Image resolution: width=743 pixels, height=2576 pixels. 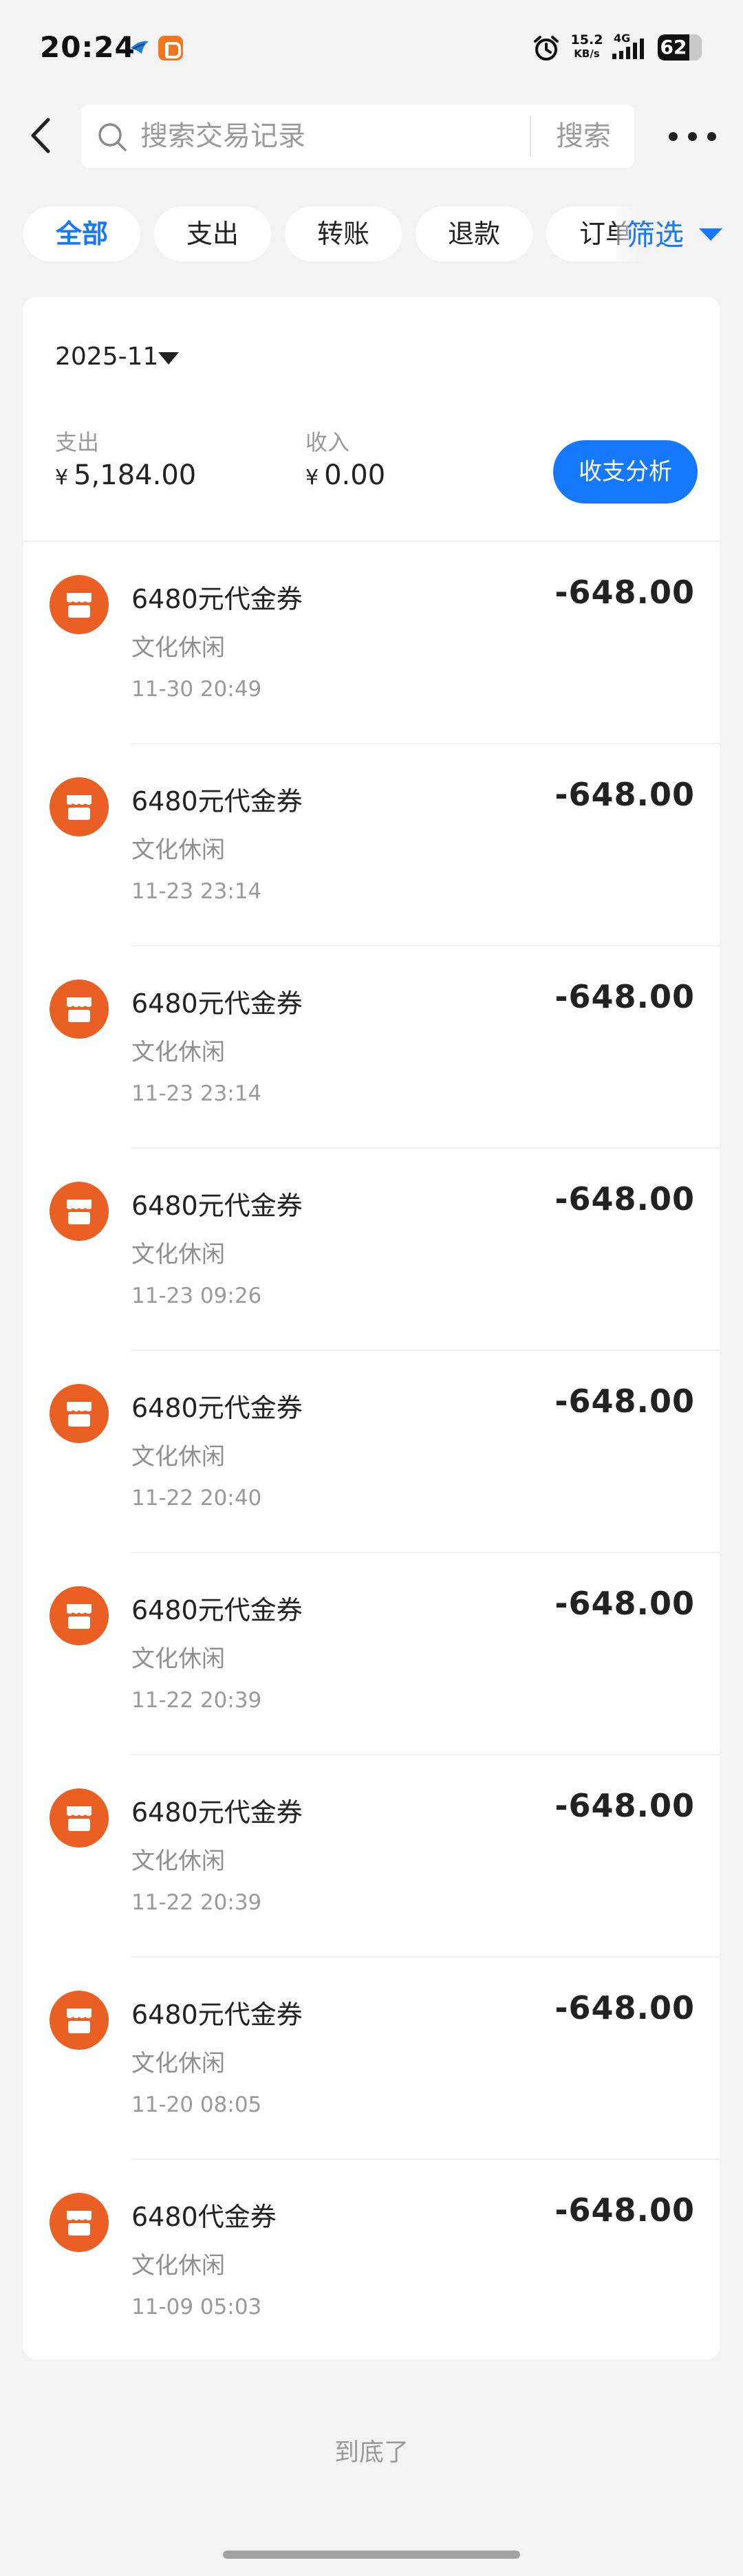 What do you see at coordinates (371, 2259) in the screenshot?
I see `transaction-row: 6480代金券 文化休闲 11-09 05:03 -648.00` at bounding box center [371, 2259].